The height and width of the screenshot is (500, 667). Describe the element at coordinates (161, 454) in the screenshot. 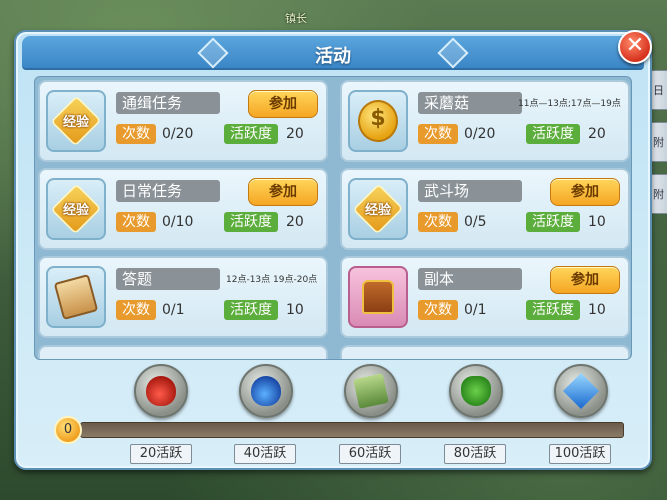

I see `milestone-label: 20活跃` at that location.